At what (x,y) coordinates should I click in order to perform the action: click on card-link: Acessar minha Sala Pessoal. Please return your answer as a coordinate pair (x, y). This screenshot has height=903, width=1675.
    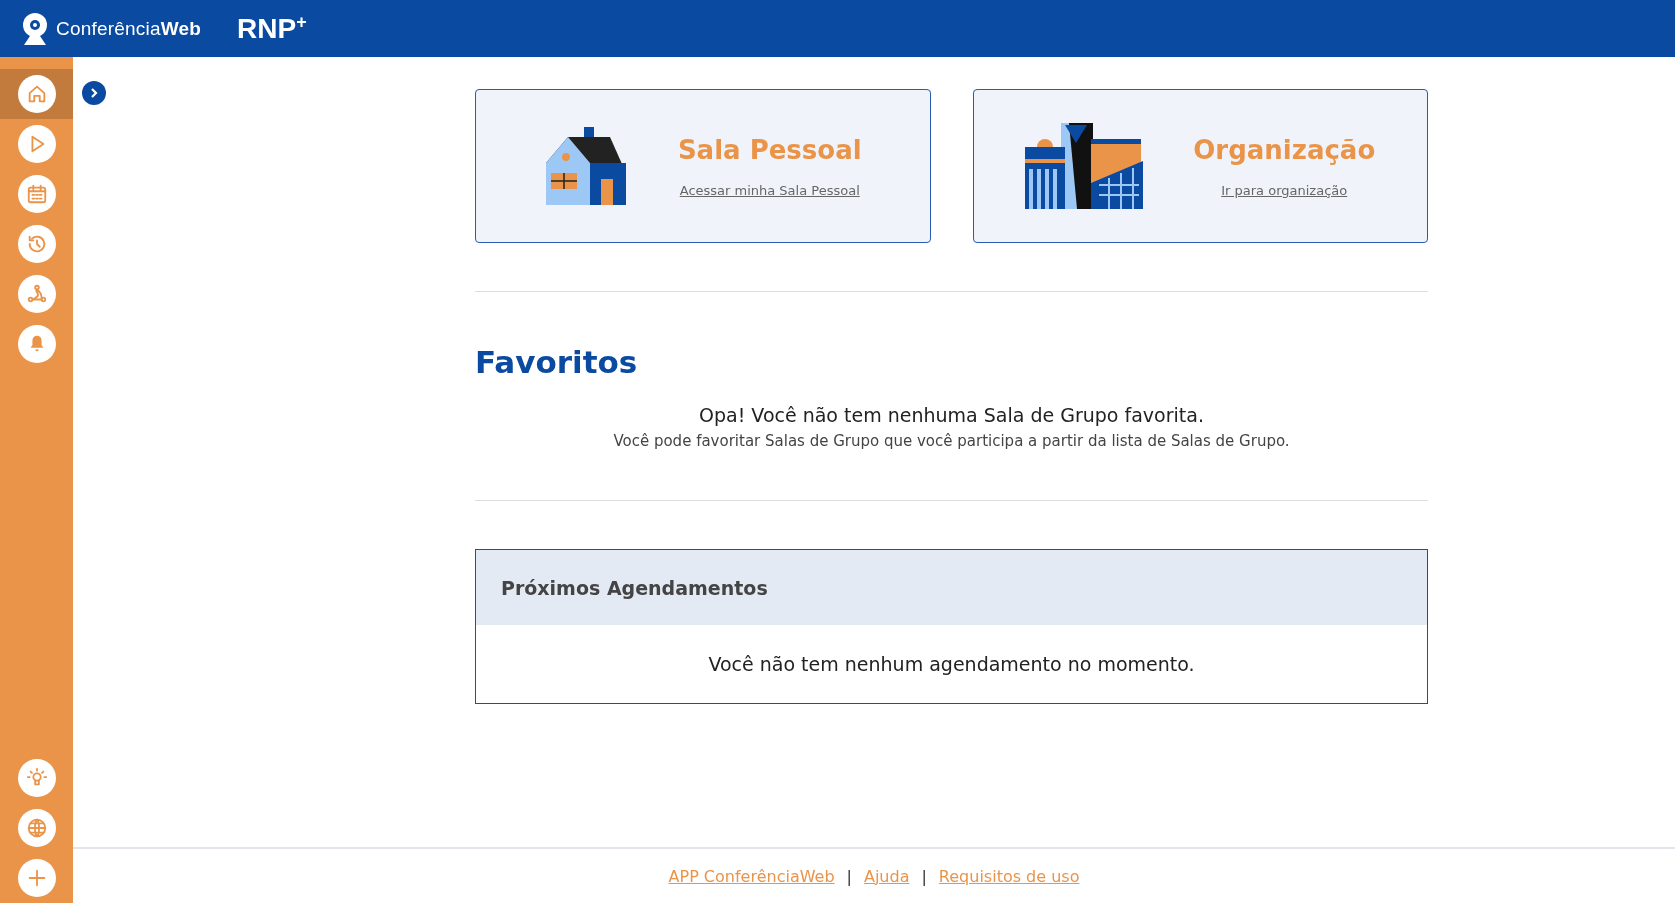
    Looking at the image, I should click on (769, 190).